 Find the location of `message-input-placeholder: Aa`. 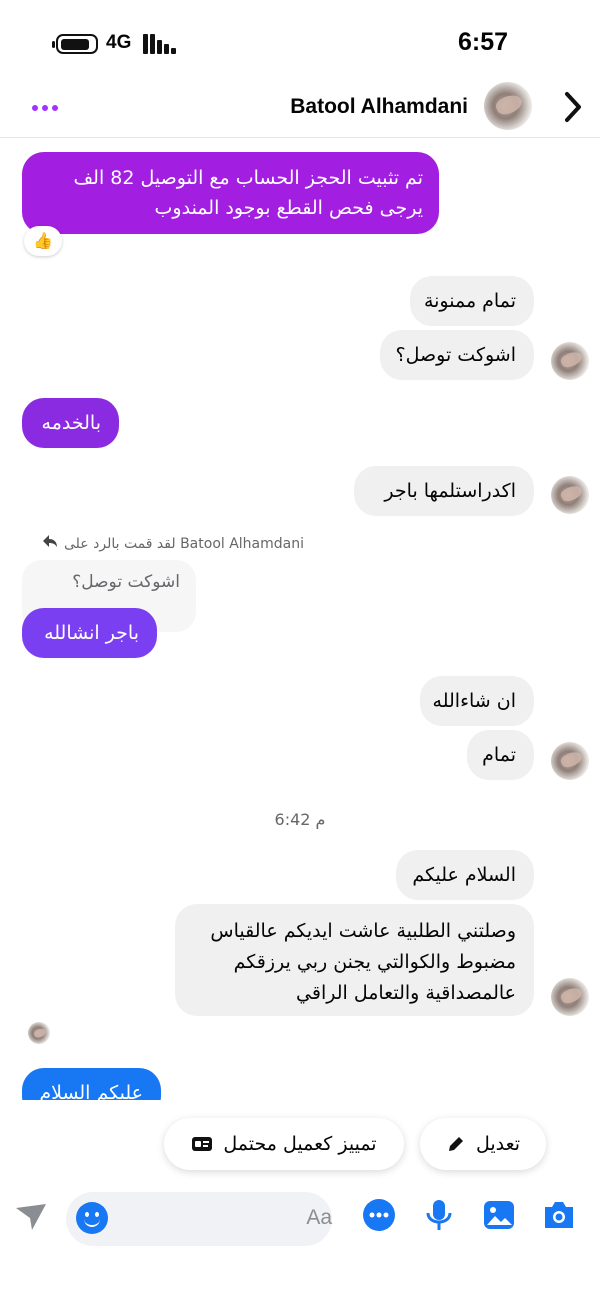

message-input-placeholder: Aa is located at coordinates (319, 1217).